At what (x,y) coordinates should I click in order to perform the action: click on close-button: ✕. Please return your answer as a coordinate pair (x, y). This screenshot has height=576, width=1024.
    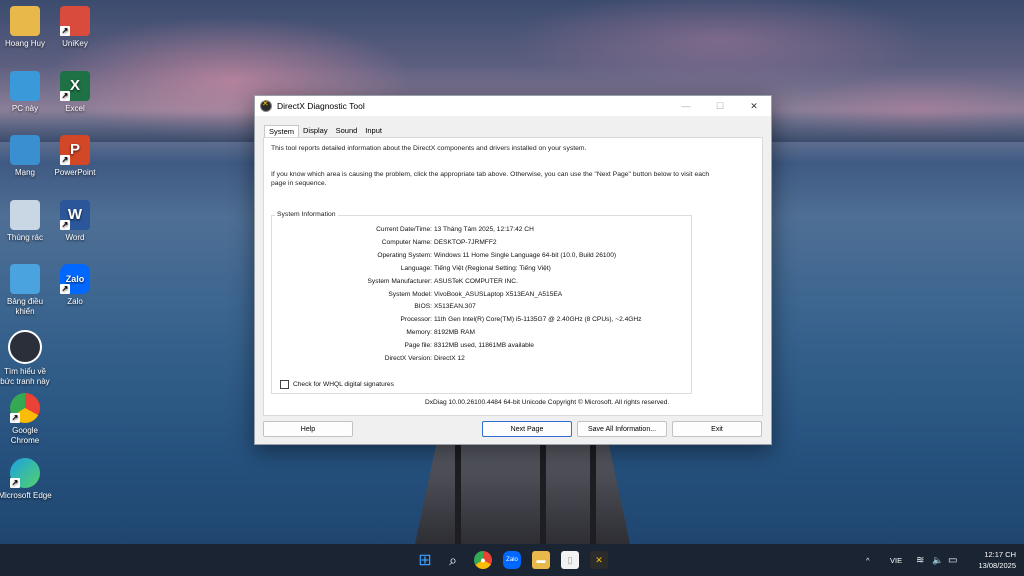
    Looking at the image, I should click on (754, 106).